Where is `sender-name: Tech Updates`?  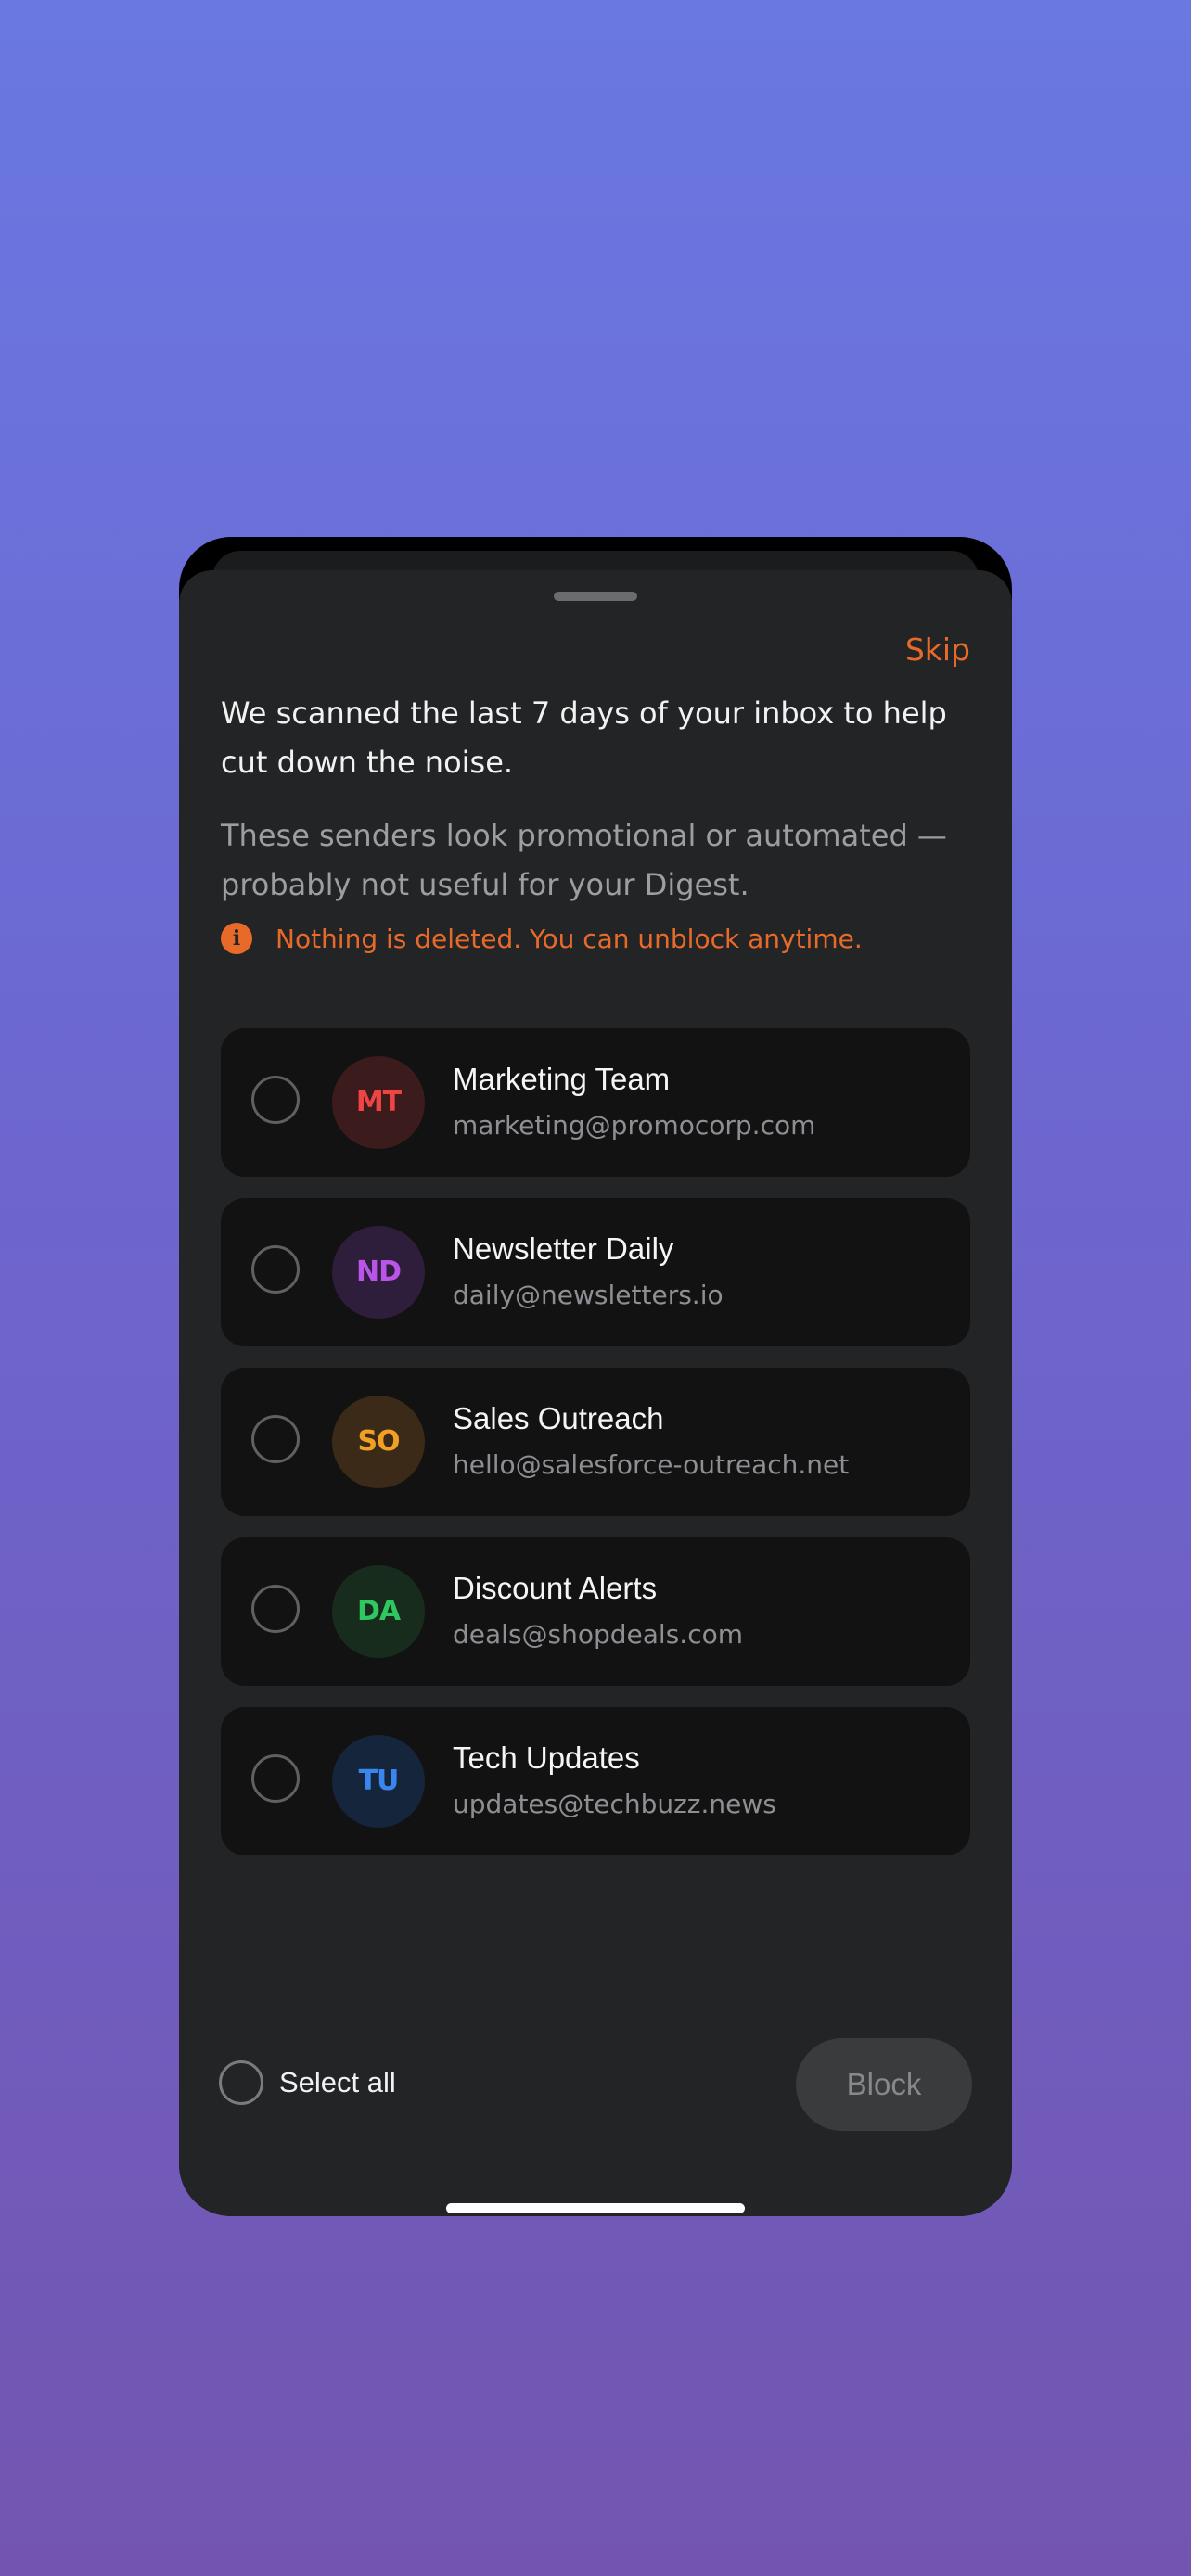
sender-name: Tech Updates is located at coordinates (546, 1758).